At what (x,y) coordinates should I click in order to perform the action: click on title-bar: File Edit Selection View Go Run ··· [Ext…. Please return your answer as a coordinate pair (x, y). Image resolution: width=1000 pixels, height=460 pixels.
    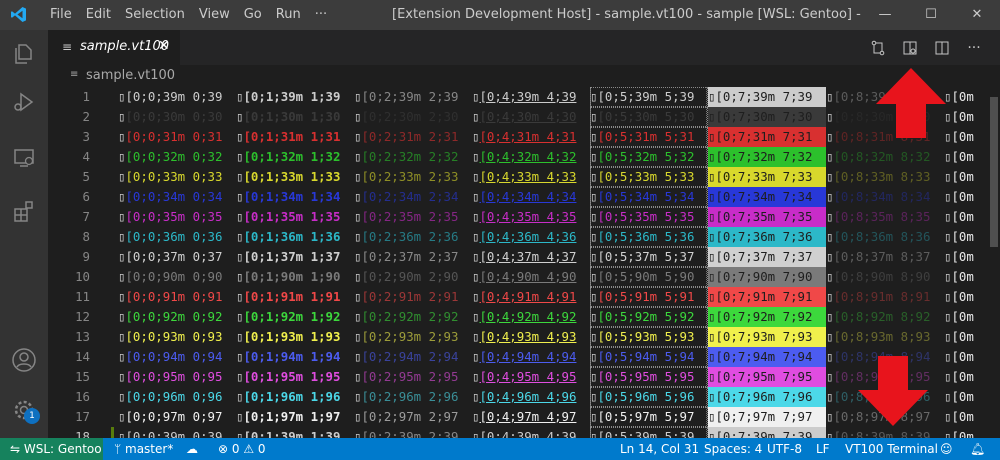
    Looking at the image, I should click on (500, 15).